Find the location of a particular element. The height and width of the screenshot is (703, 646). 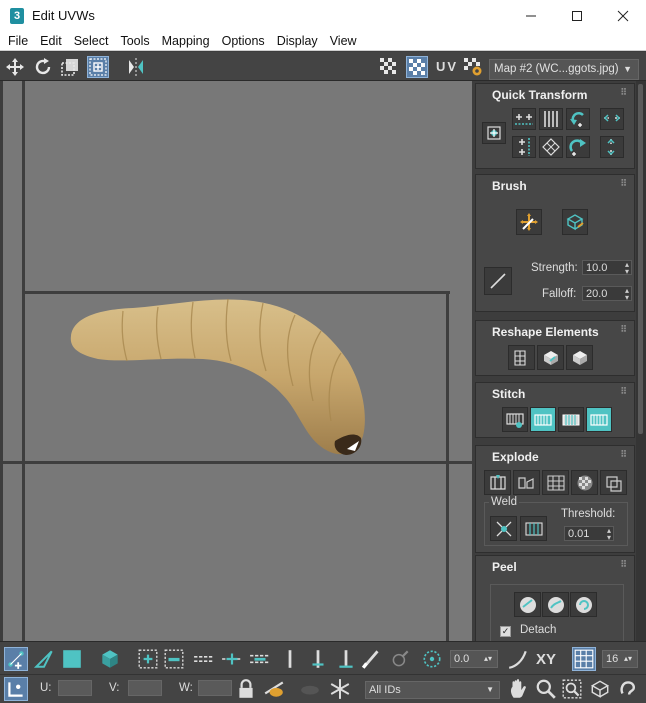

loop-icon is located at coordinates (204, 659).